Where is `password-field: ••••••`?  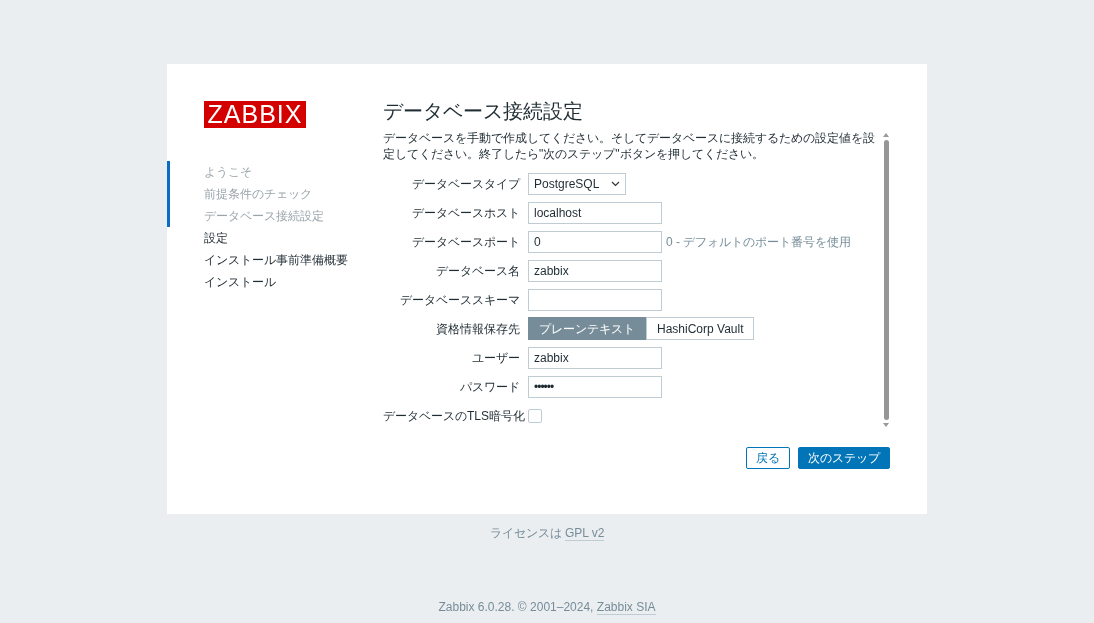
password-field: •••••• is located at coordinates (595, 386).